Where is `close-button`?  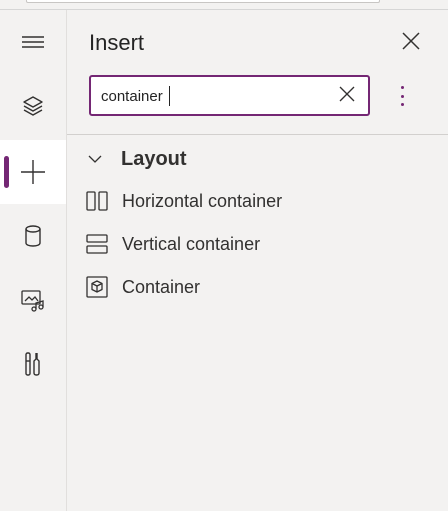 close-button is located at coordinates (411, 43).